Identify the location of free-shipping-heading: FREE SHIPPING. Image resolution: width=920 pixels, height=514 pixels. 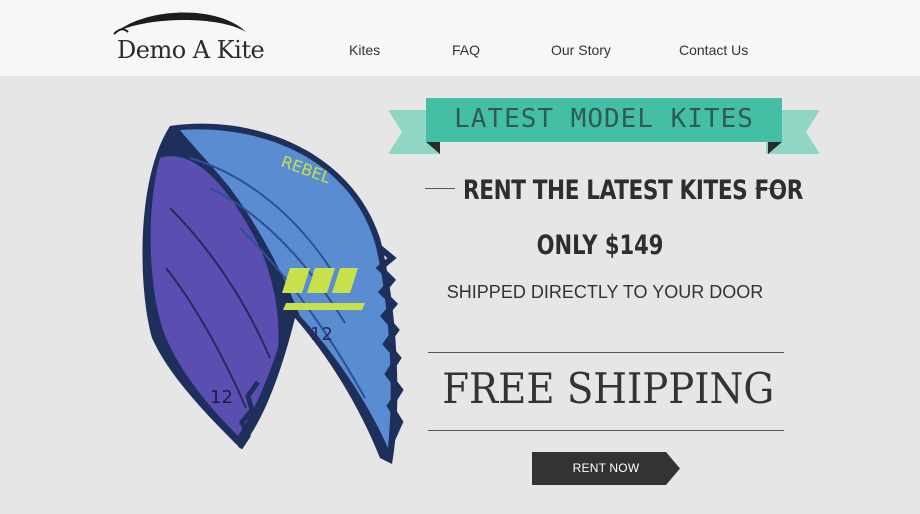
(608, 388).